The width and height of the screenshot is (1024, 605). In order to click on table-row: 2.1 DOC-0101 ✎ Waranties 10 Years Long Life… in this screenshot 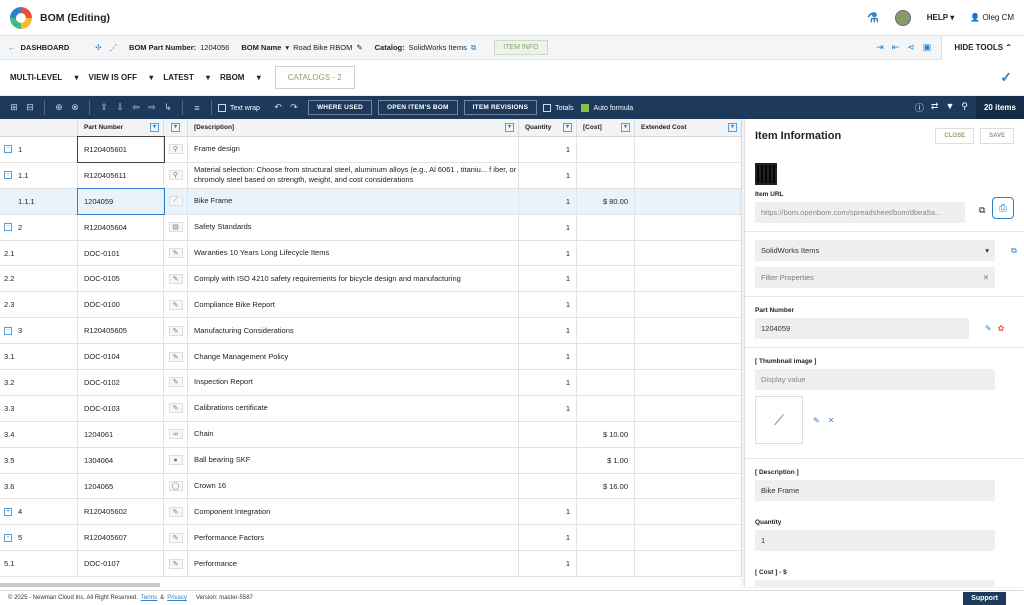, I will do `click(371, 253)`.